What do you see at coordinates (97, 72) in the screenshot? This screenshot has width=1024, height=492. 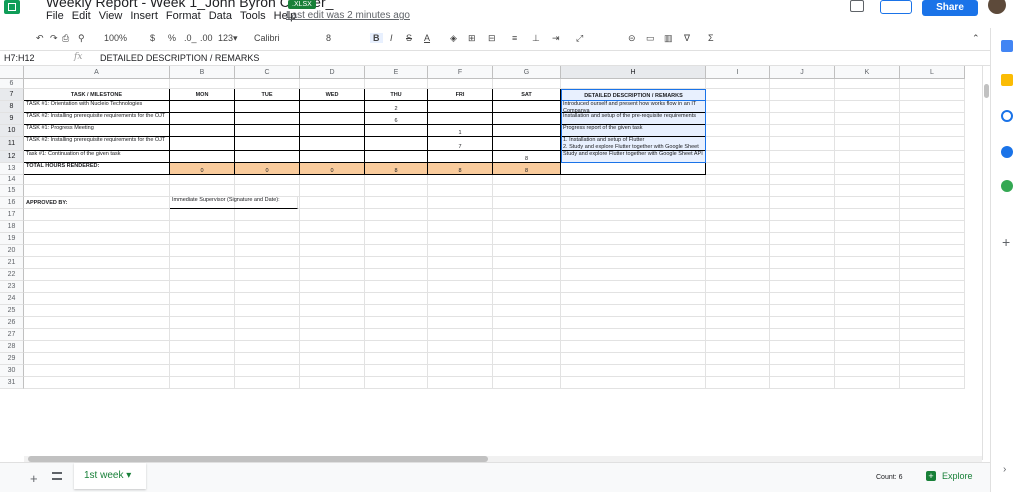 I see `column-header-a: A` at bounding box center [97, 72].